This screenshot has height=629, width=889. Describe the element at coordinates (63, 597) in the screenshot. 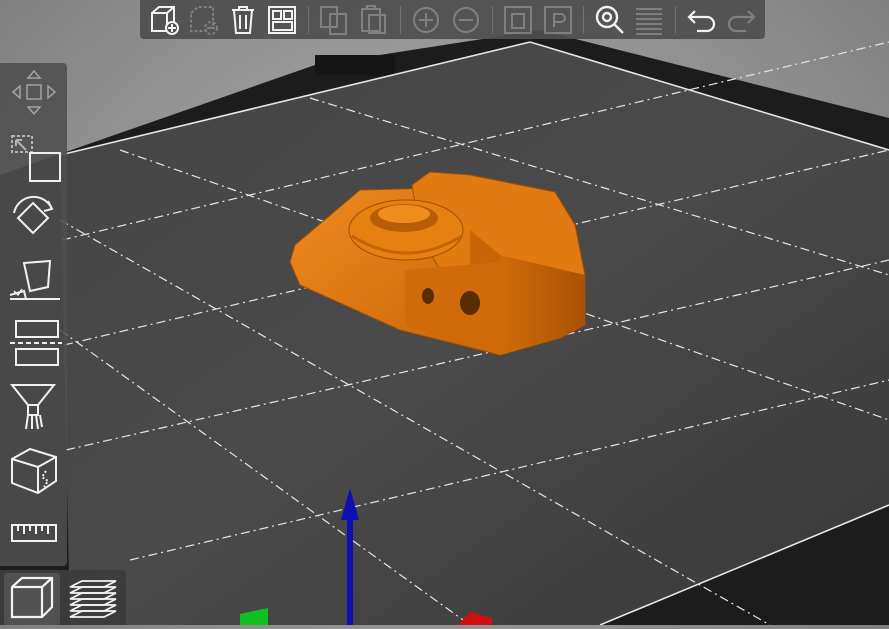

I see `view-toolbar` at that location.